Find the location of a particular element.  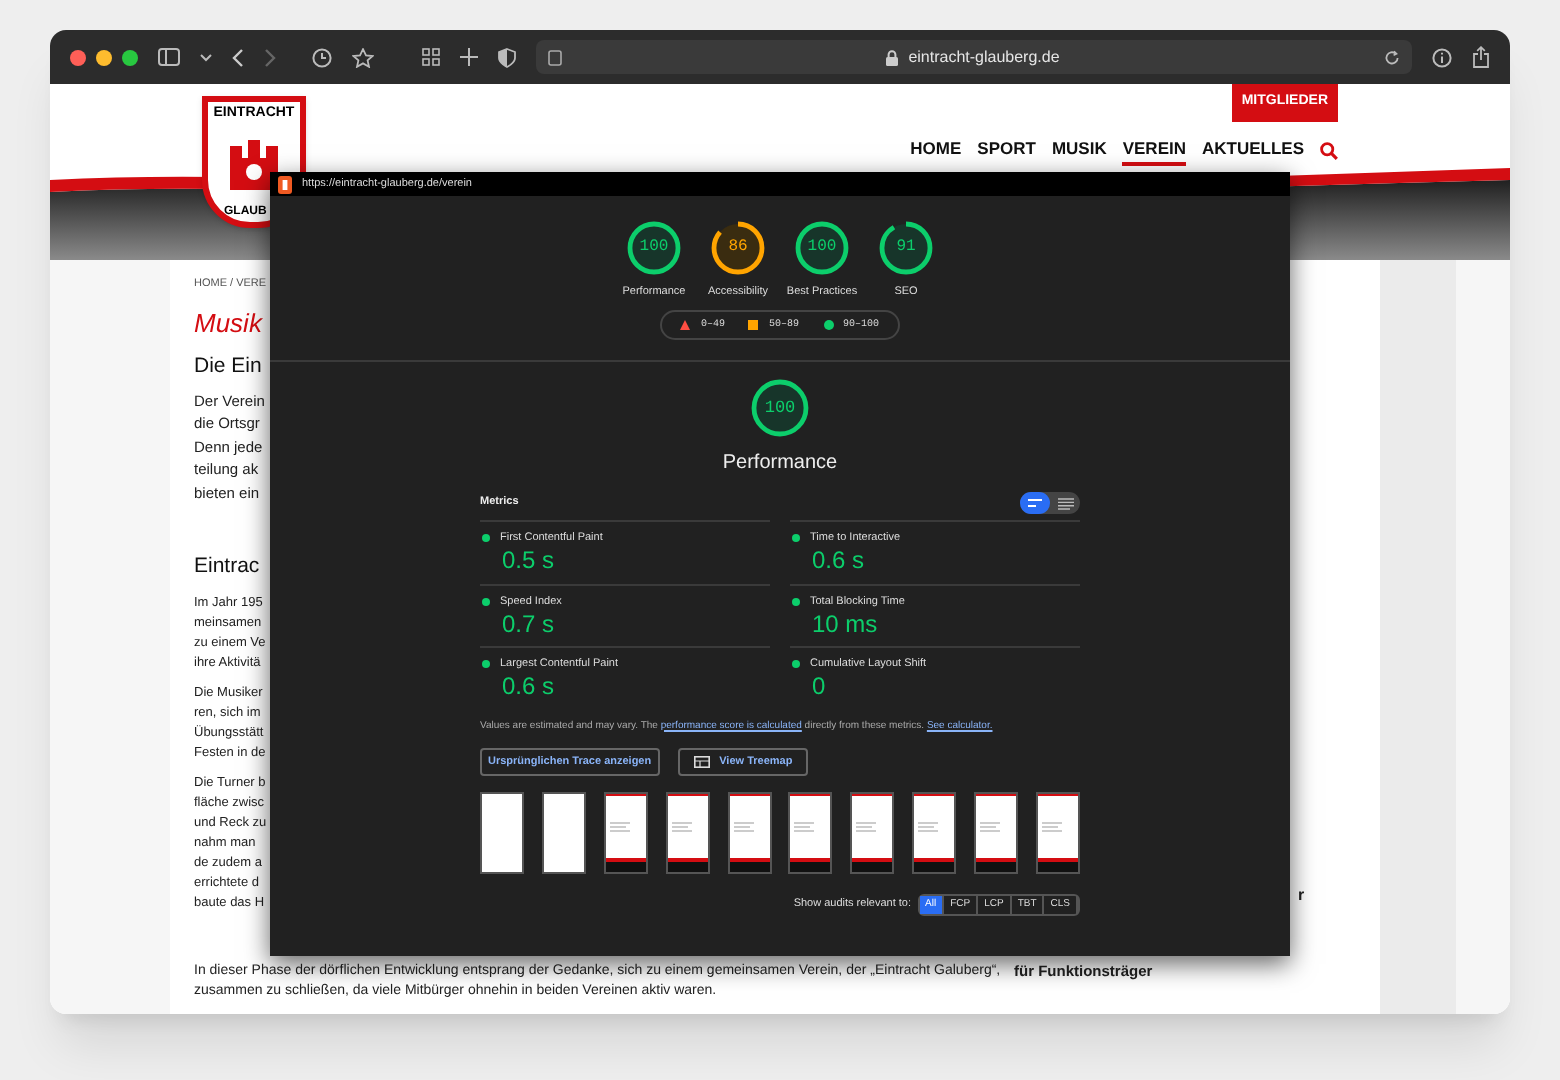

sidebar-icon is located at coordinates (169, 57).